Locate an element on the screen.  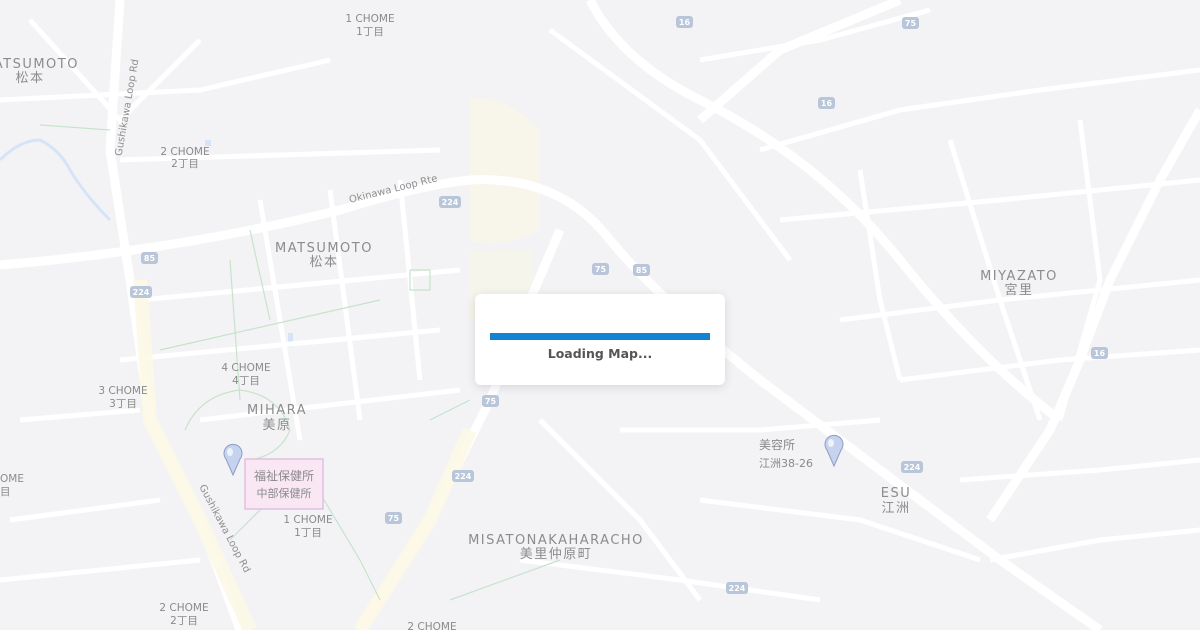
poi-label: 美容所 is located at coordinates (777, 444).